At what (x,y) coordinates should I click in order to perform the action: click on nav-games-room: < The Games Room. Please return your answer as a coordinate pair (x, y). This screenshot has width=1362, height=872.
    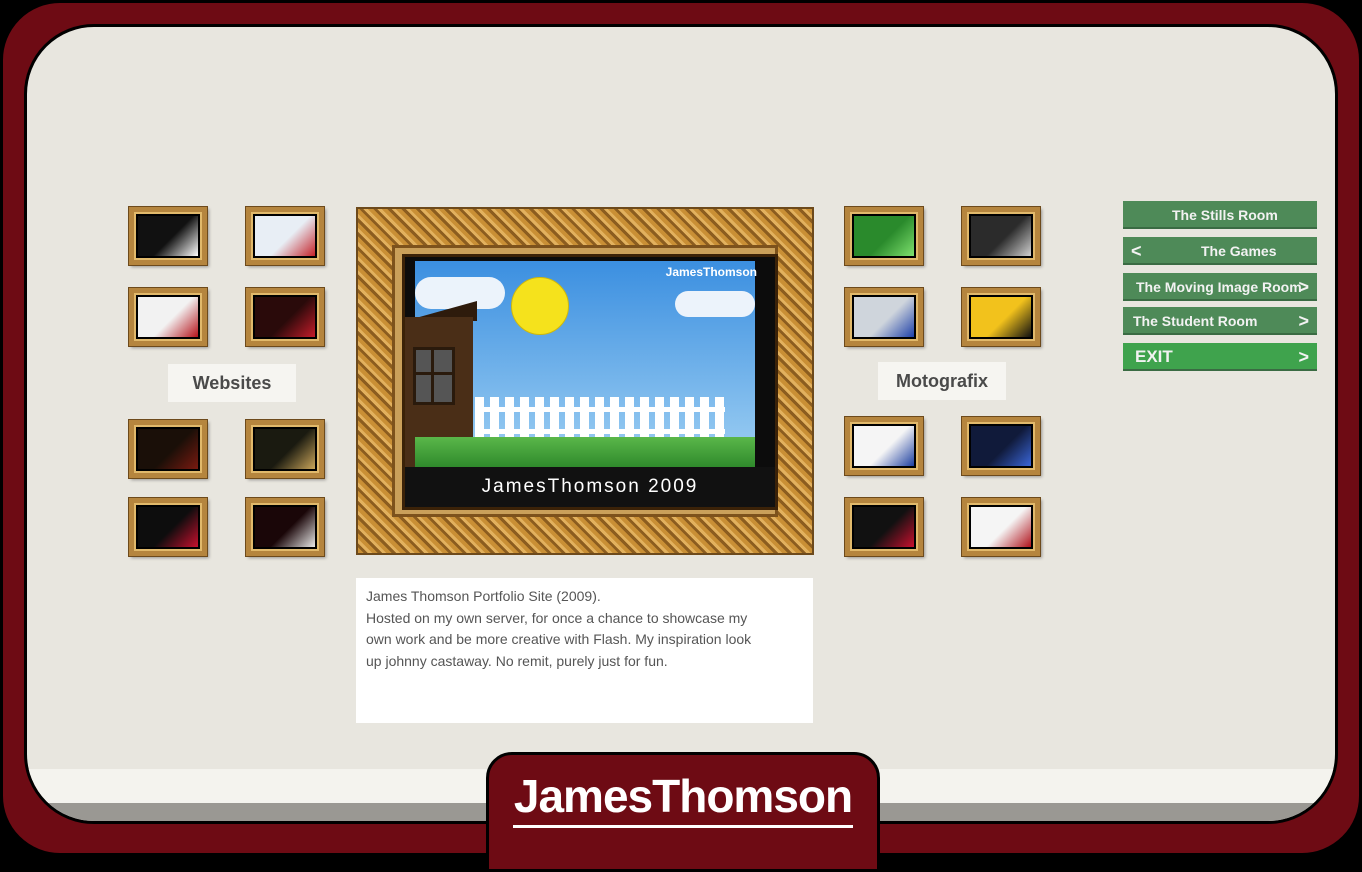
    Looking at the image, I should click on (1220, 262).